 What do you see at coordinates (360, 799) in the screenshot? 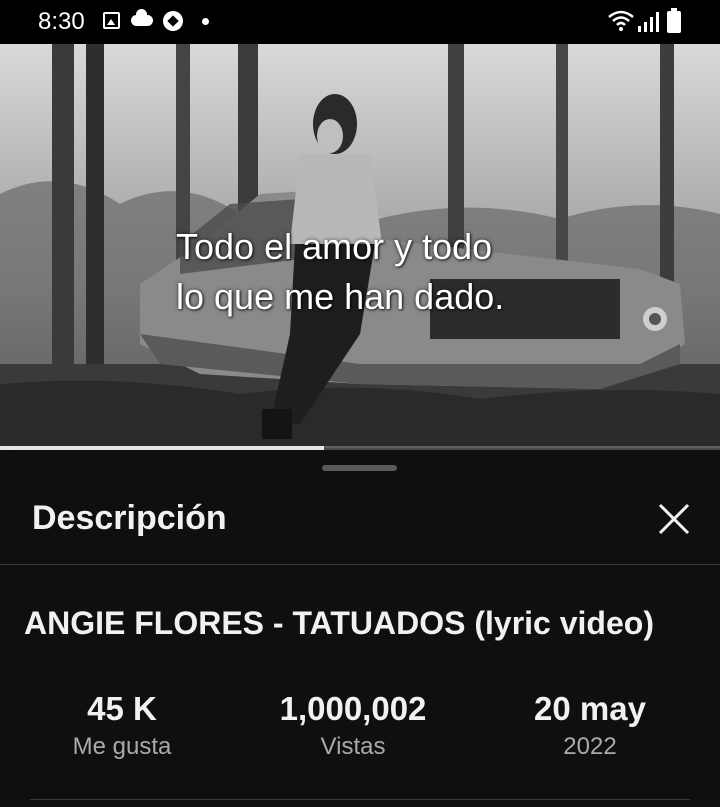
I see `bottom-divider` at bounding box center [360, 799].